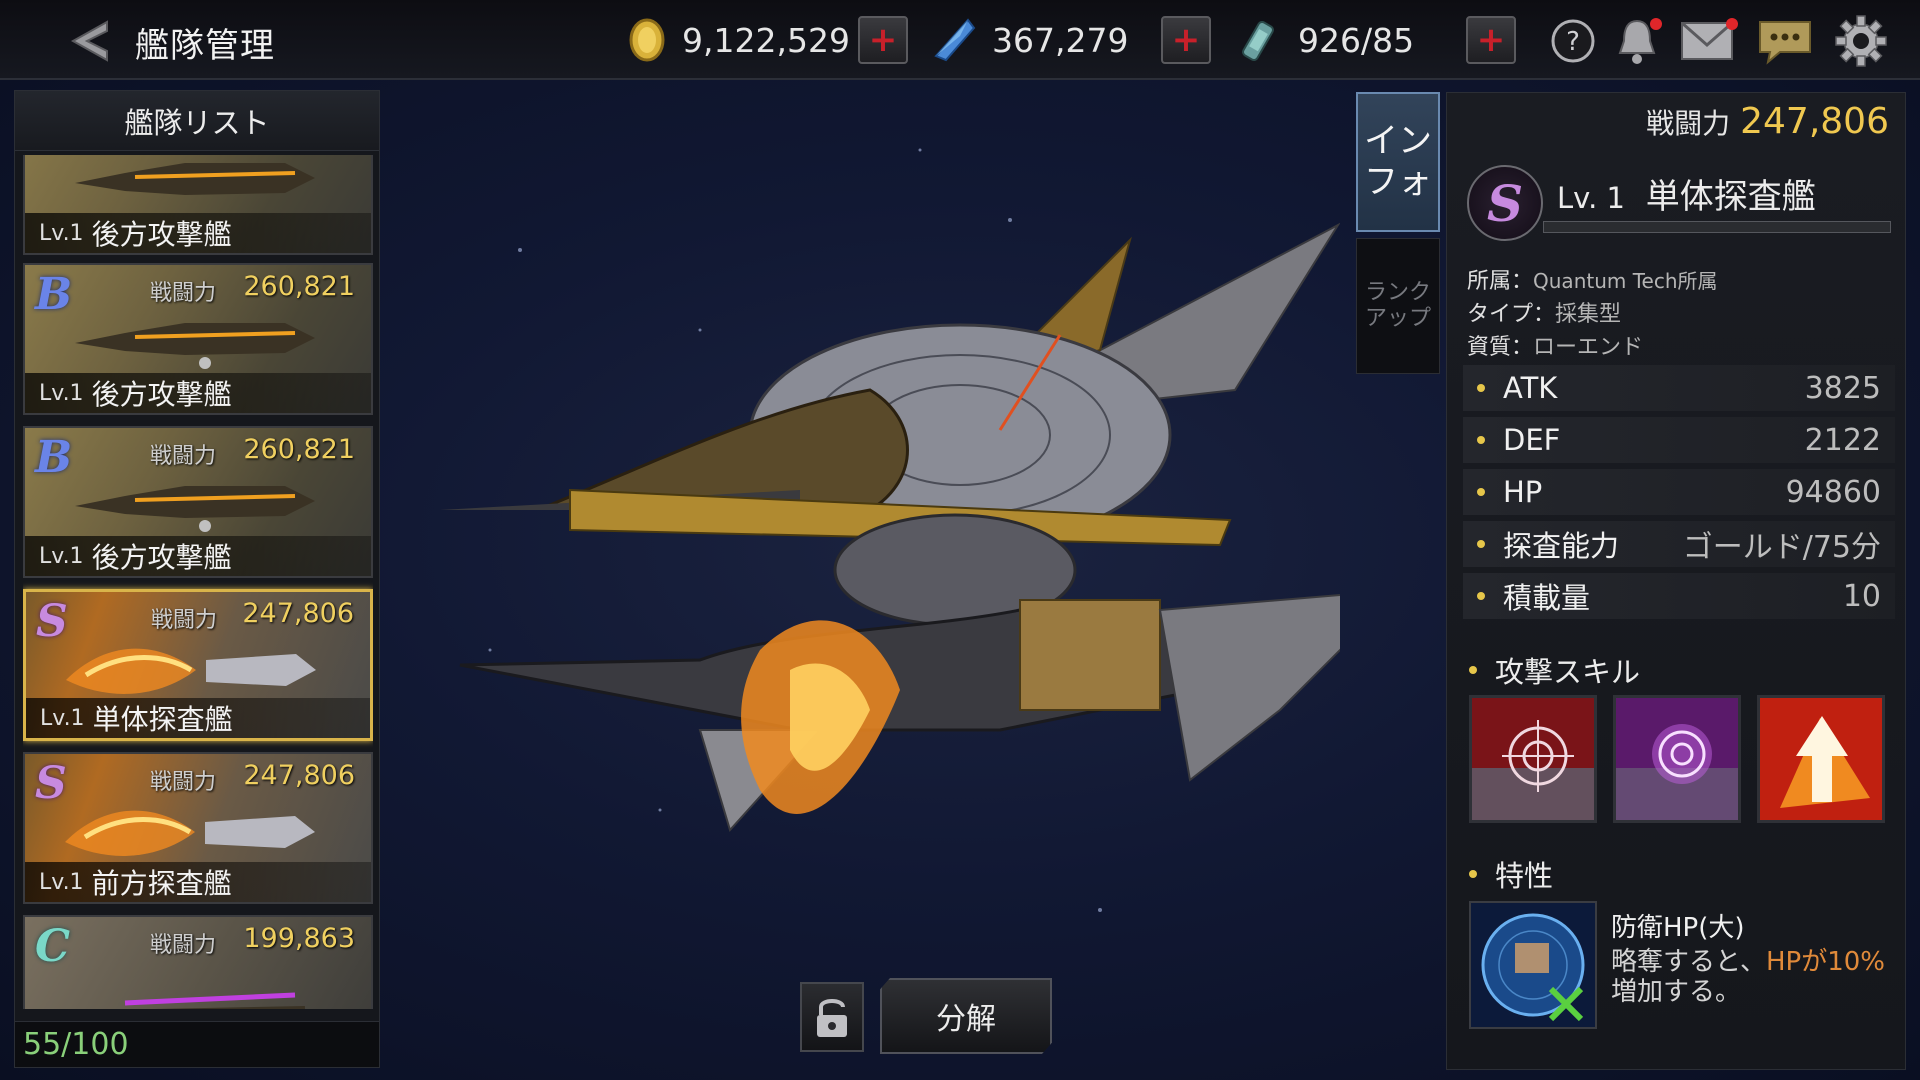 Image resolution: width=1920 pixels, height=1080 pixels. What do you see at coordinates (1625, 281) in the screenshot?
I see `affiliation-value: Quantum Tech所属` at bounding box center [1625, 281].